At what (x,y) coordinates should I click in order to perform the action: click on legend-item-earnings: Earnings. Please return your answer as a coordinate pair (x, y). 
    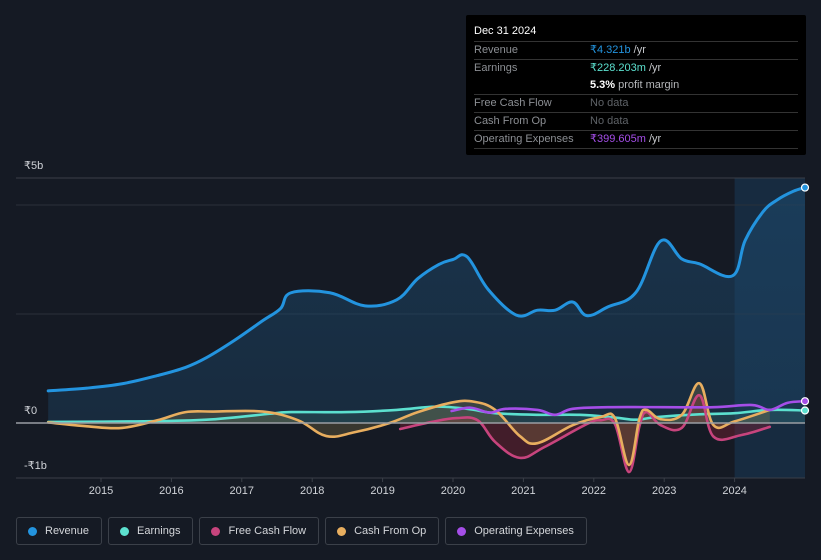
    Looking at the image, I should click on (151, 531).